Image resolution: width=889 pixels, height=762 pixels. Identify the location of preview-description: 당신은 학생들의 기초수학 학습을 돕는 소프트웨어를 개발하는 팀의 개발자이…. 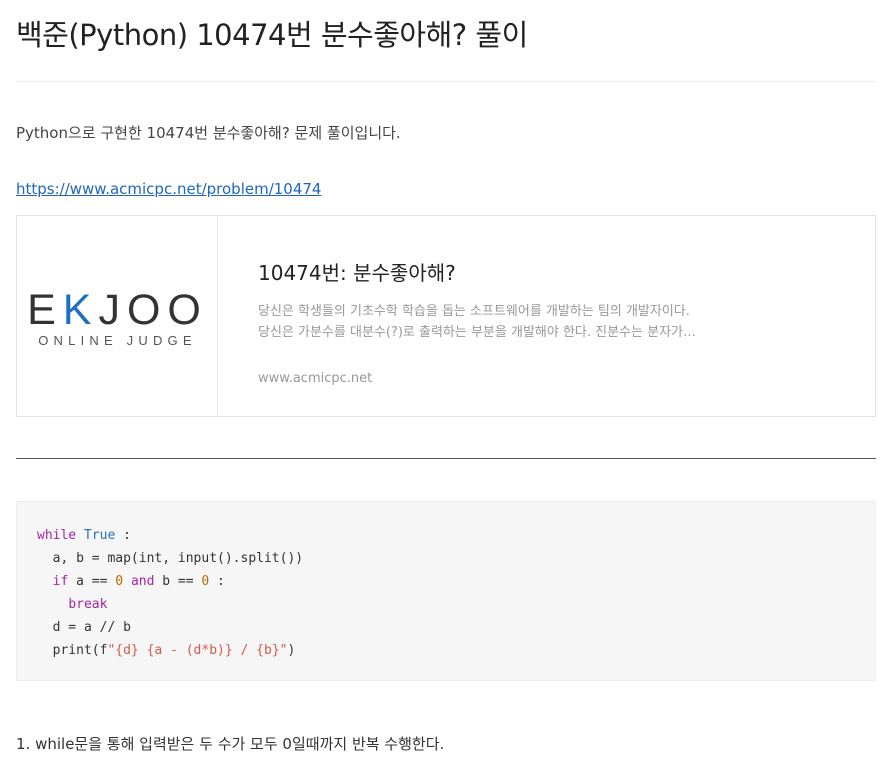
(493, 322).